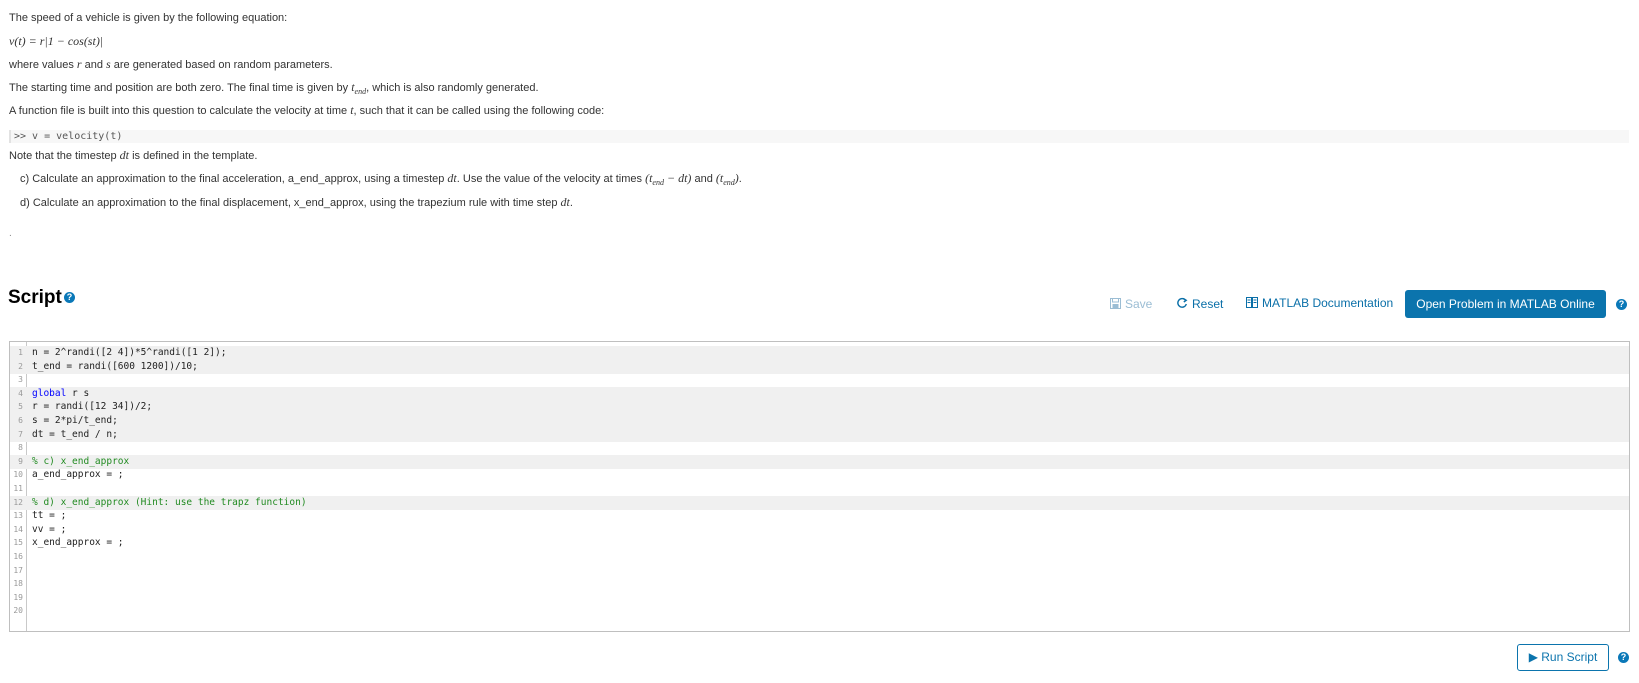 The height and width of the screenshot is (683, 1639). What do you see at coordinates (819, 571) in the screenshot?
I see `code-line: 17` at bounding box center [819, 571].